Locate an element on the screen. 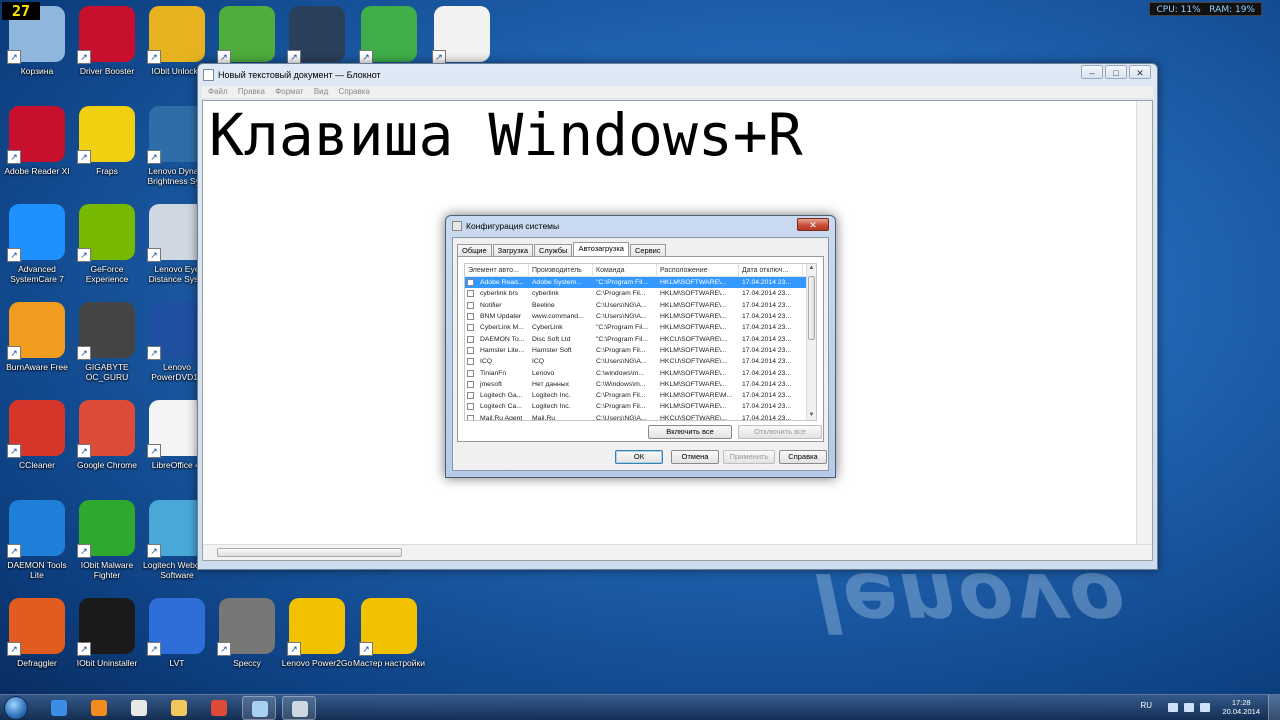  dialog-close-button: ✕ is located at coordinates (813, 224).